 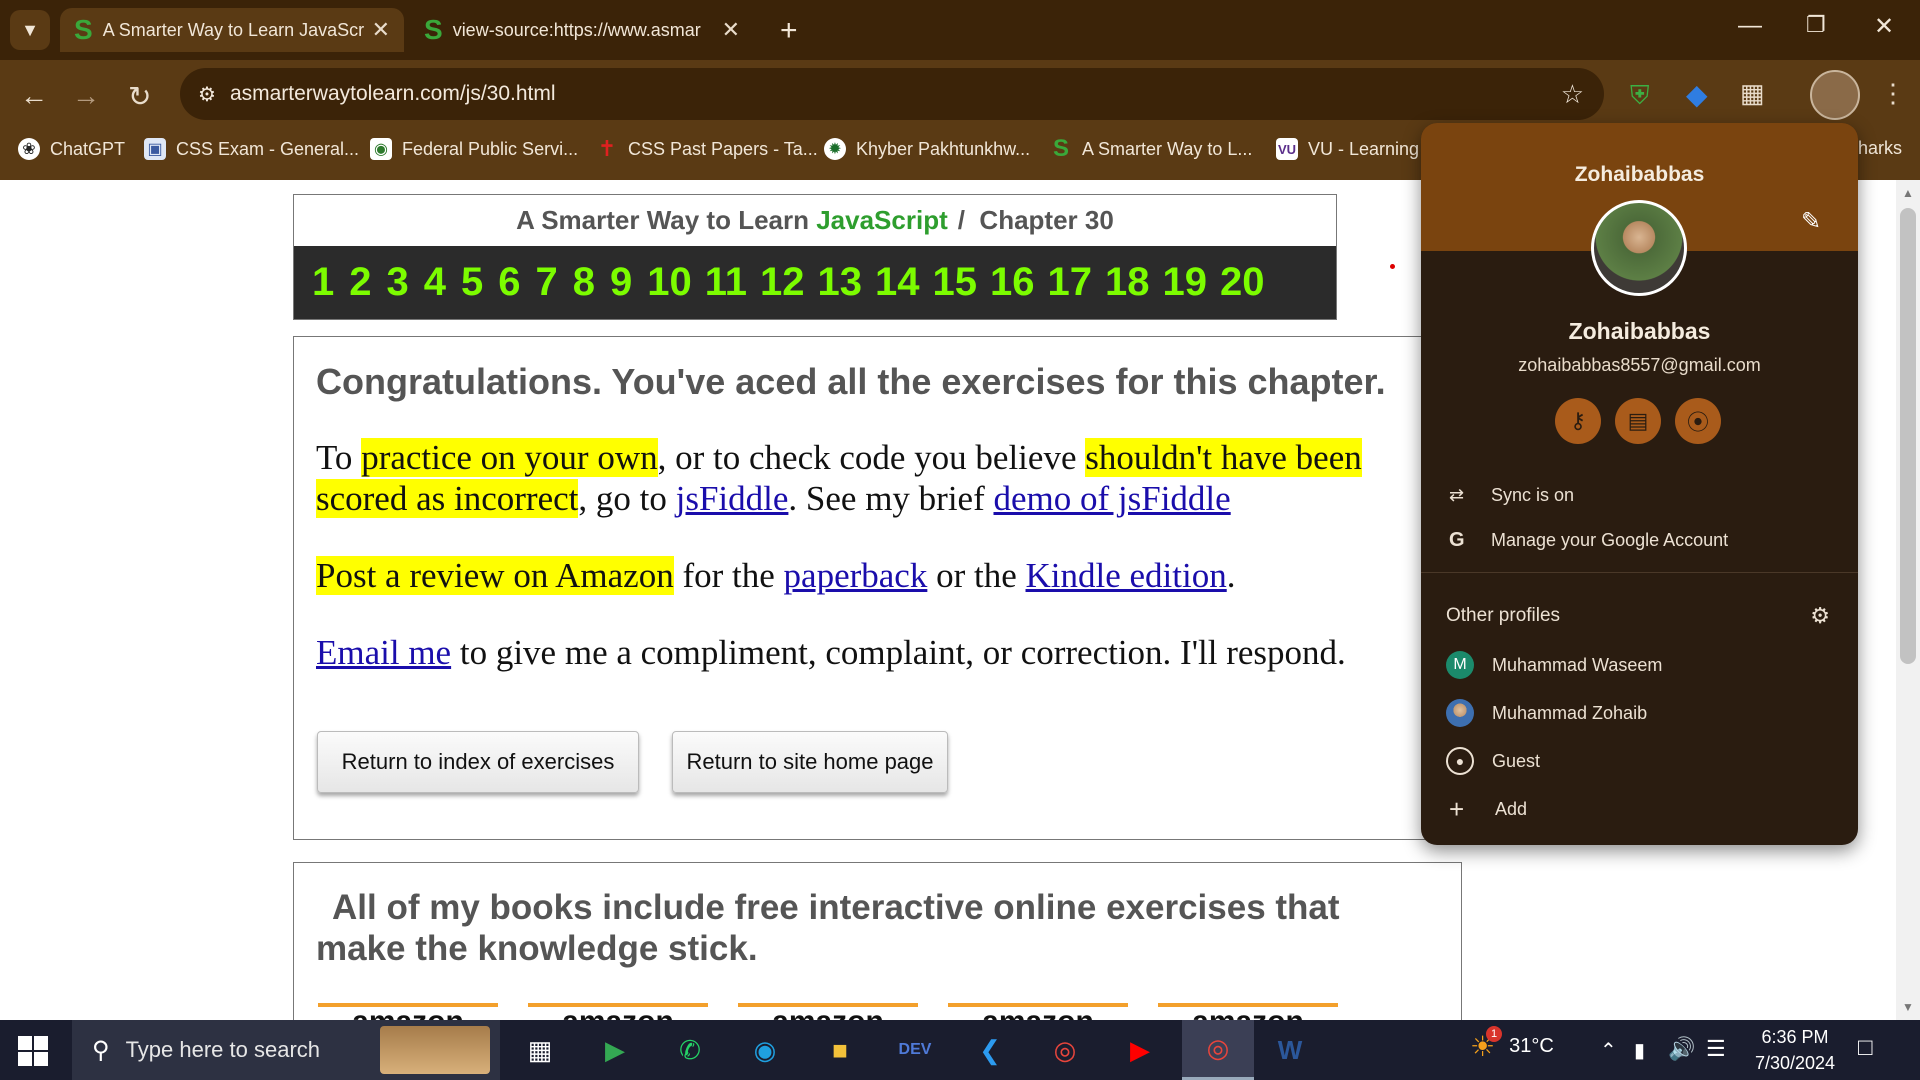 What do you see at coordinates (1816, 25) in the screenshot?
I see `restore-button: ❐` at bounding box center [1816, 25].